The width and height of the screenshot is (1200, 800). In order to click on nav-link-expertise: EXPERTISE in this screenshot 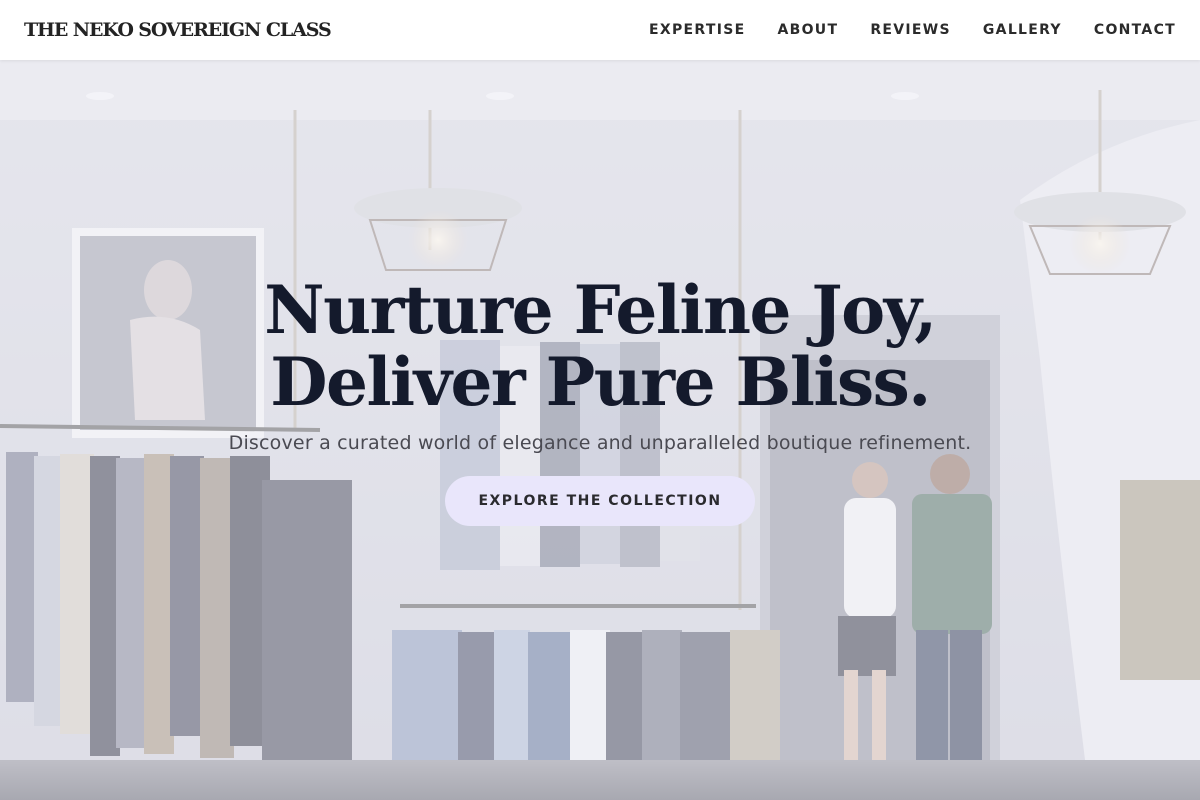, I will do `click(697, 30)`.